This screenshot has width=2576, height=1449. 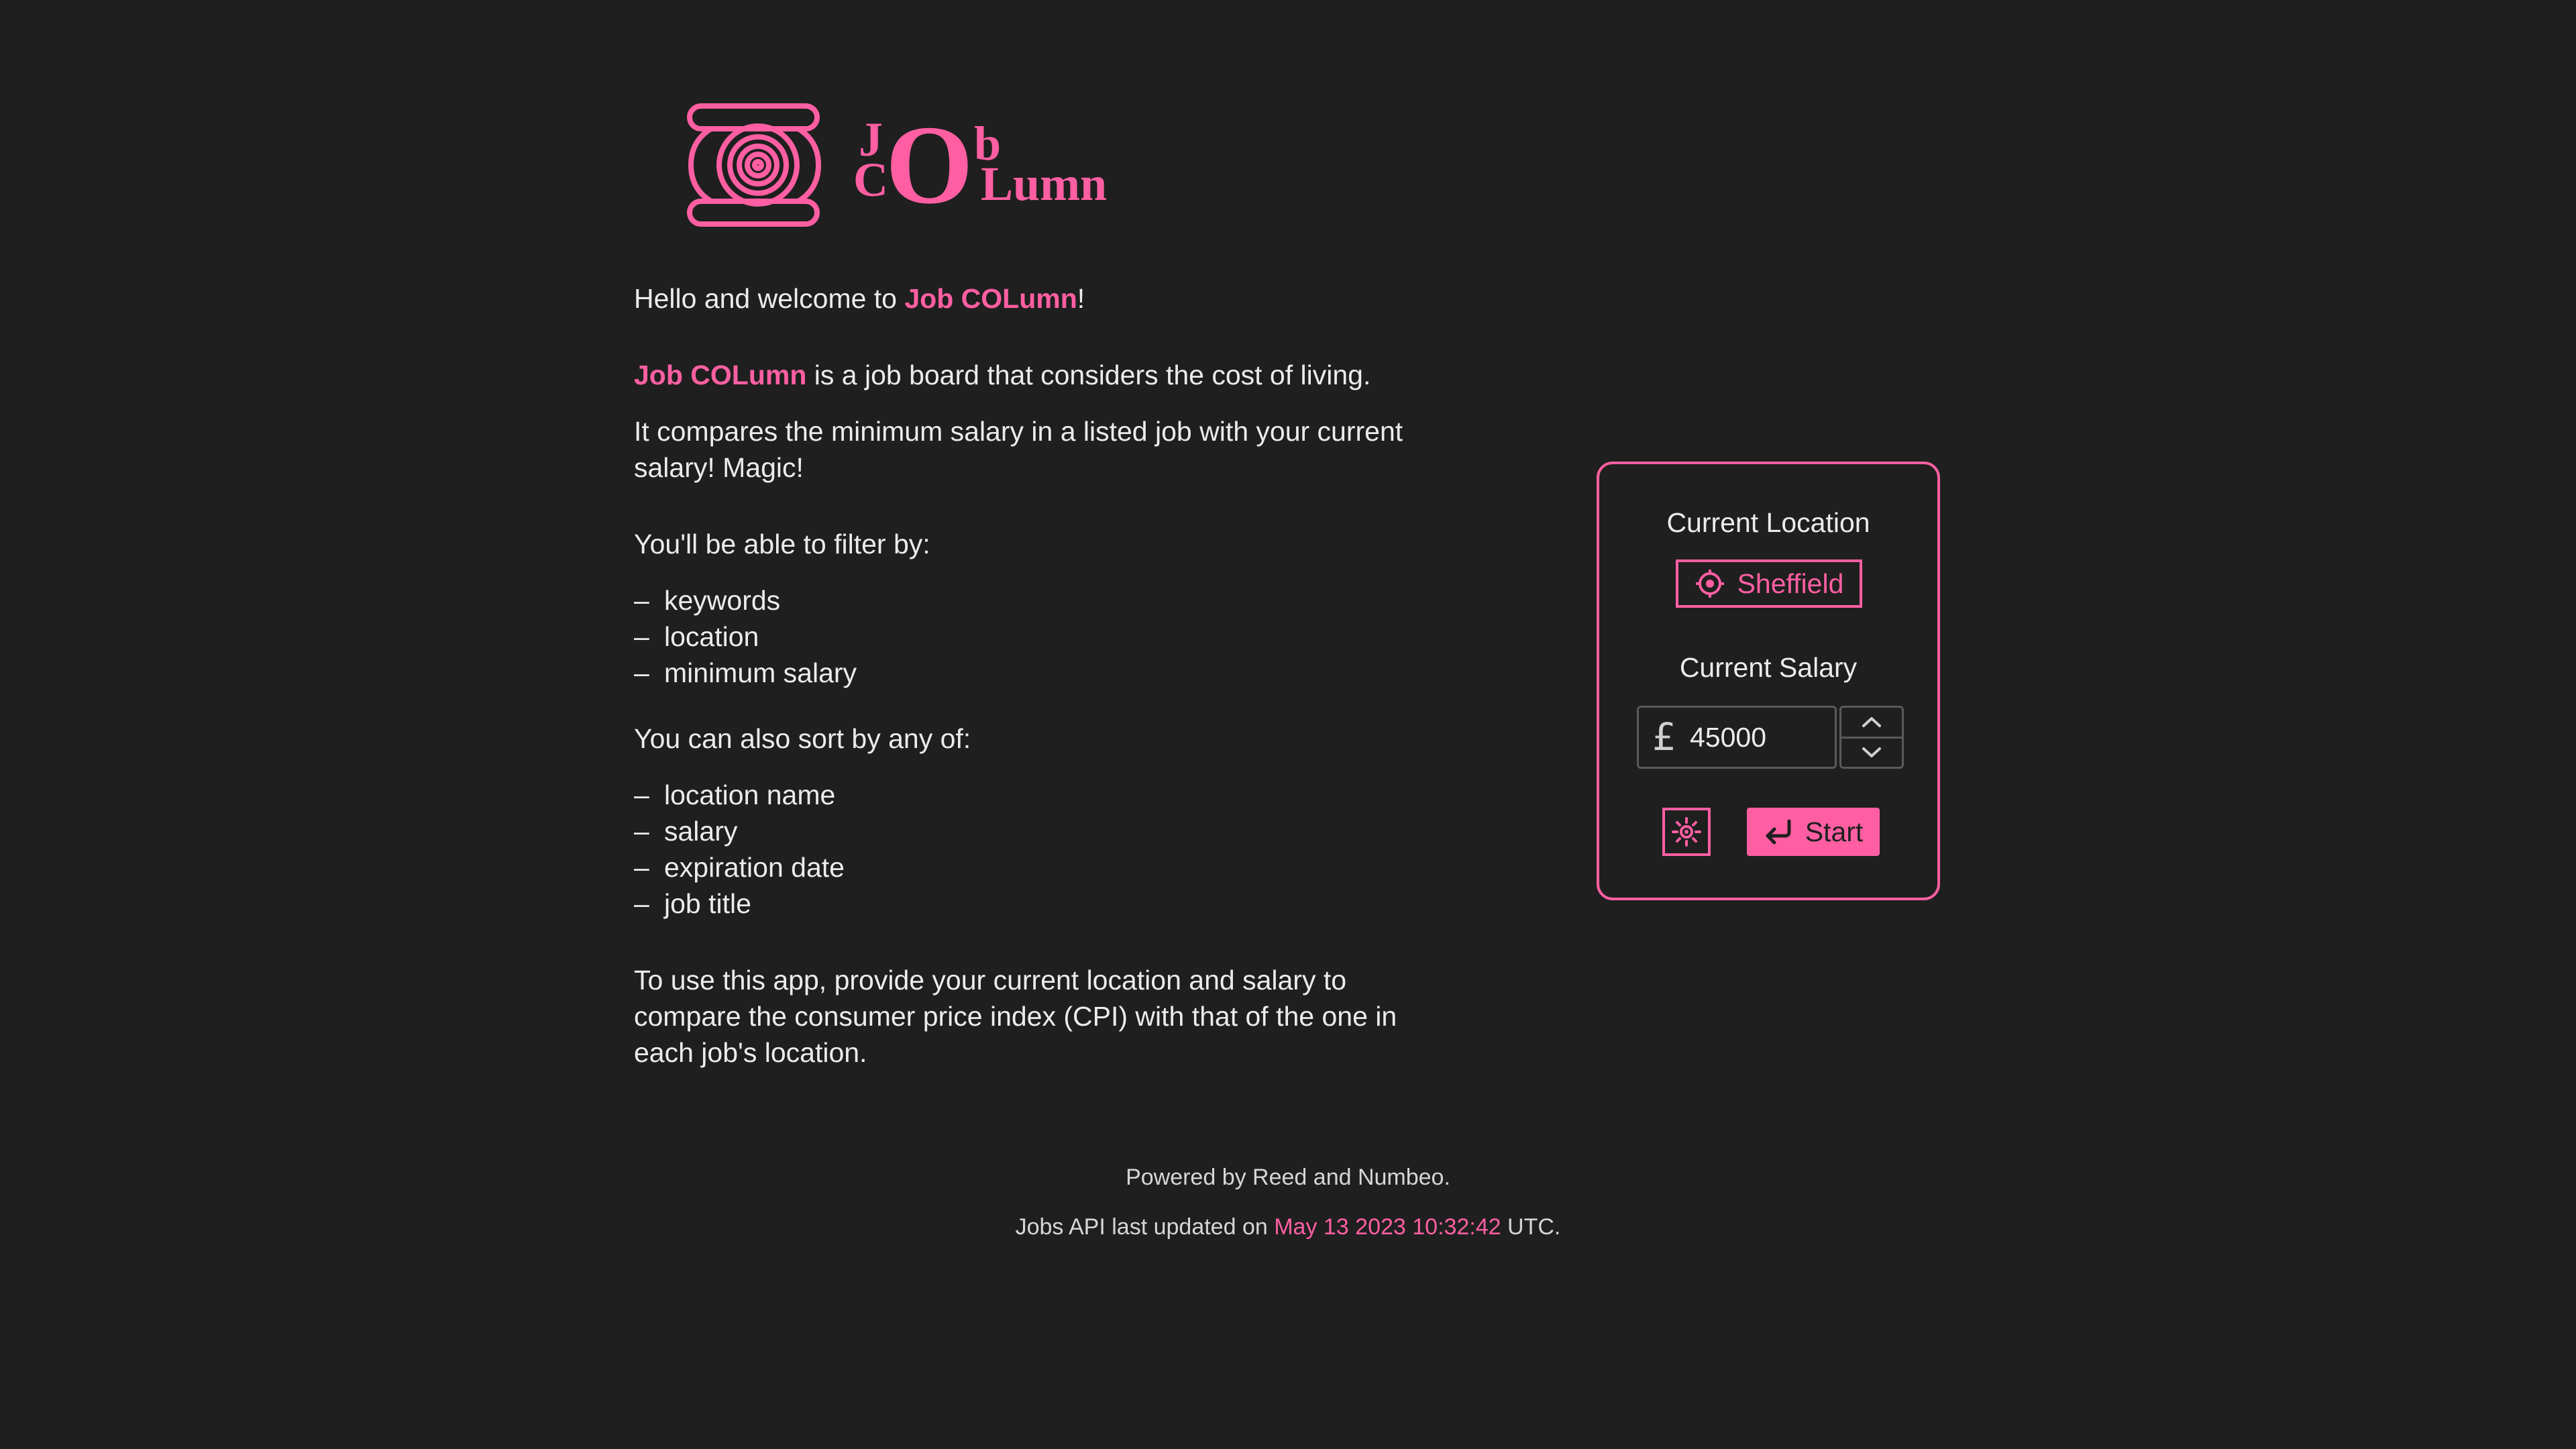 I want to click on pound-icon: £, so click(x=1664, y=737).